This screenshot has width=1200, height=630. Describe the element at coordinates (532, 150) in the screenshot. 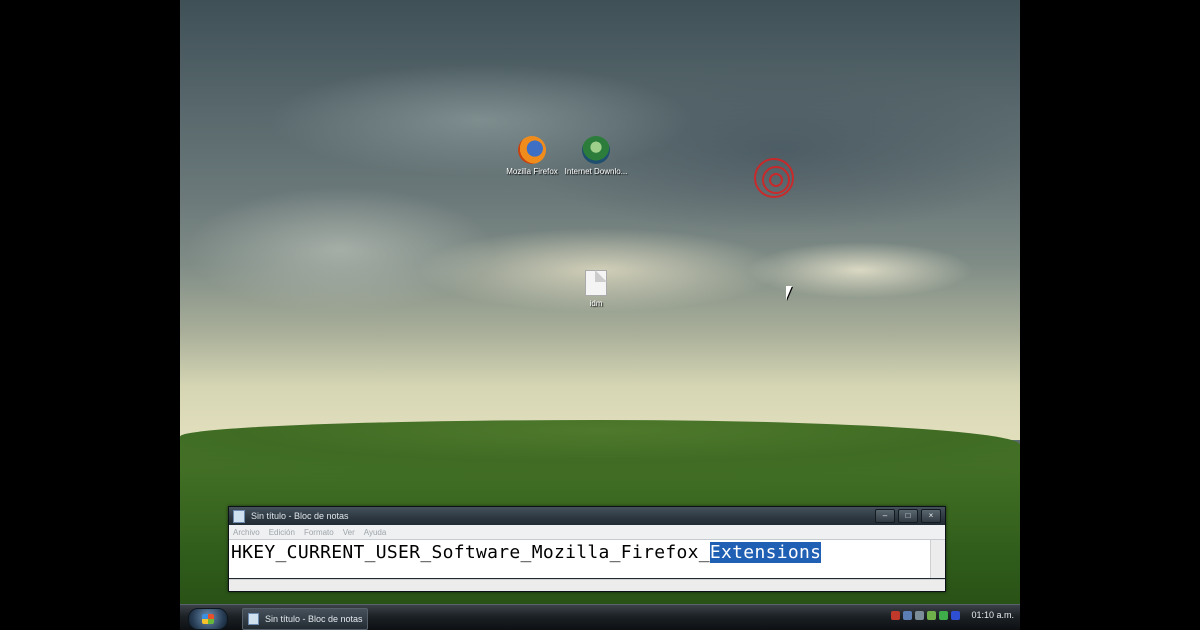

I see `firefox-icon` at that location.